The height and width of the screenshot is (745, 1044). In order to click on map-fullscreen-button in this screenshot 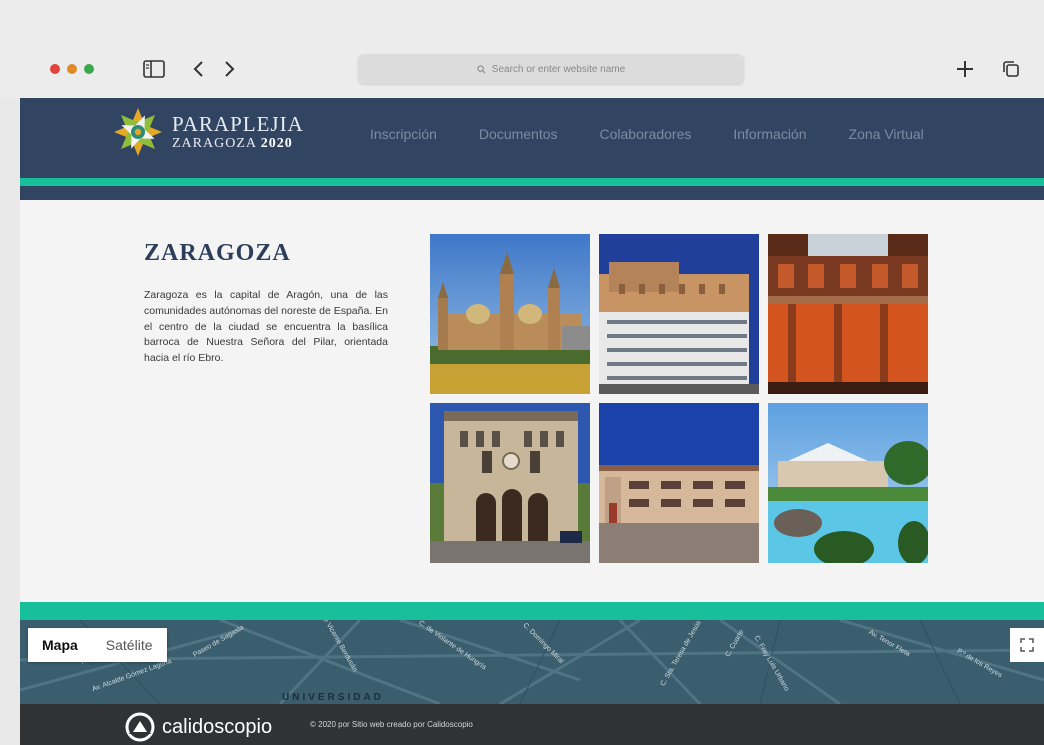, I will do `click(1027, 645)`.